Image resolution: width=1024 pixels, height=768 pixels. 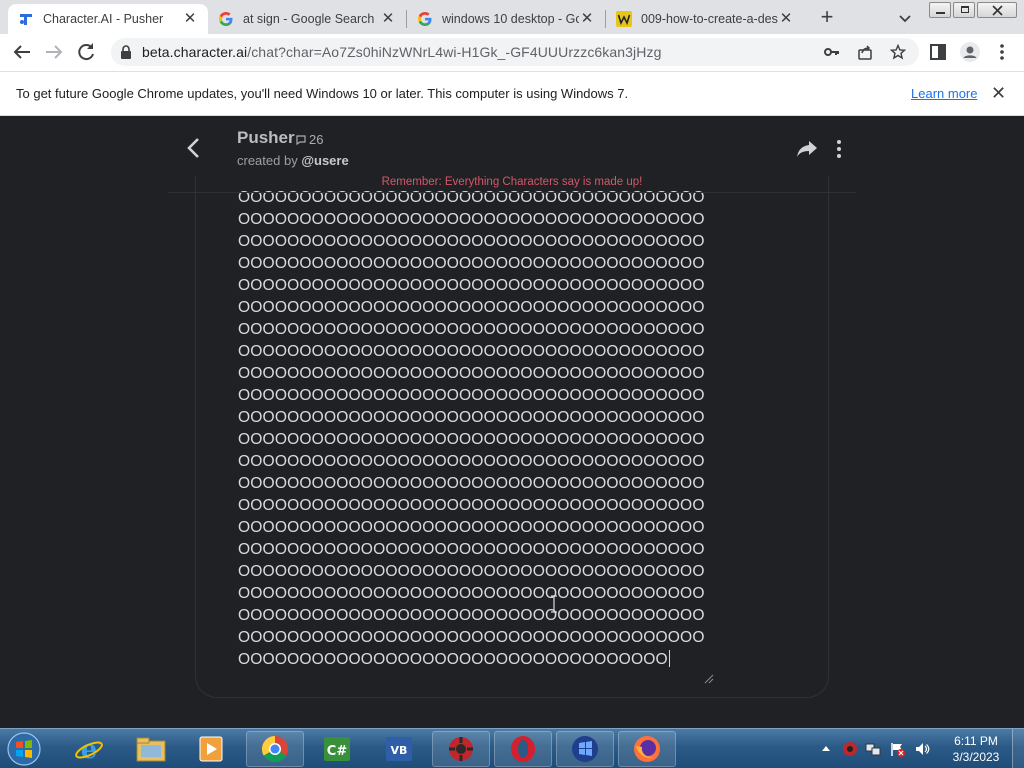 I want to click on forward-arrow-icon, so click(x=54, y=52).